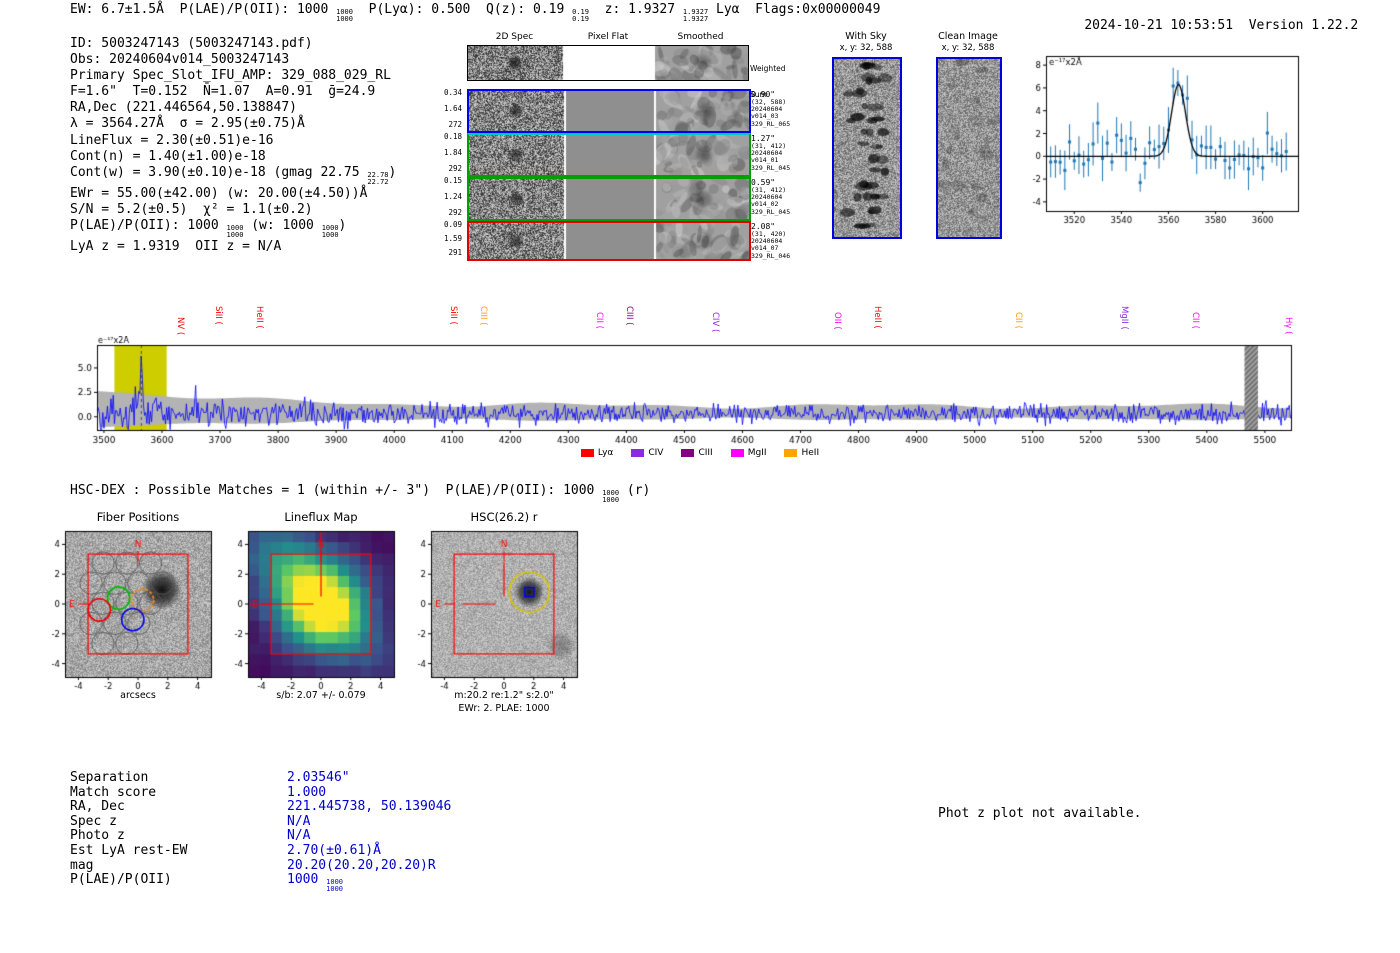 The width and height of the screenshot is (1400, 953). I want to click on match-table-value: 2.03546", so click(318, 777).